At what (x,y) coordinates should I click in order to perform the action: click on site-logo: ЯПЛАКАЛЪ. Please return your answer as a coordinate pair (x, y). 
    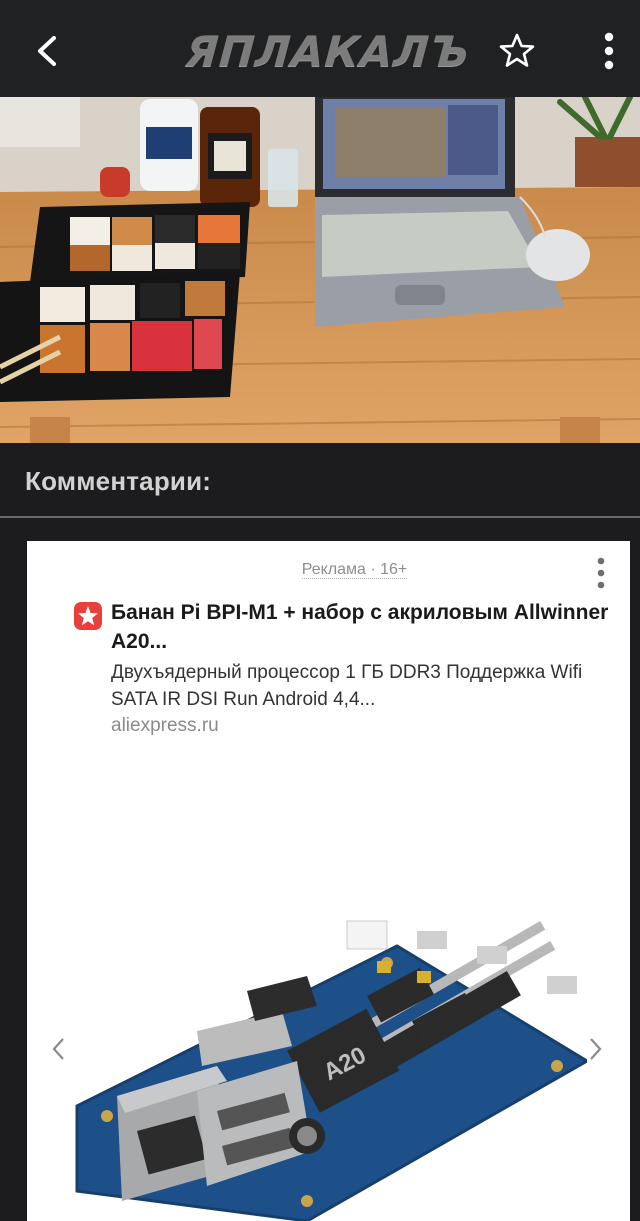
    Looking at the image, I should click on (328, 51).